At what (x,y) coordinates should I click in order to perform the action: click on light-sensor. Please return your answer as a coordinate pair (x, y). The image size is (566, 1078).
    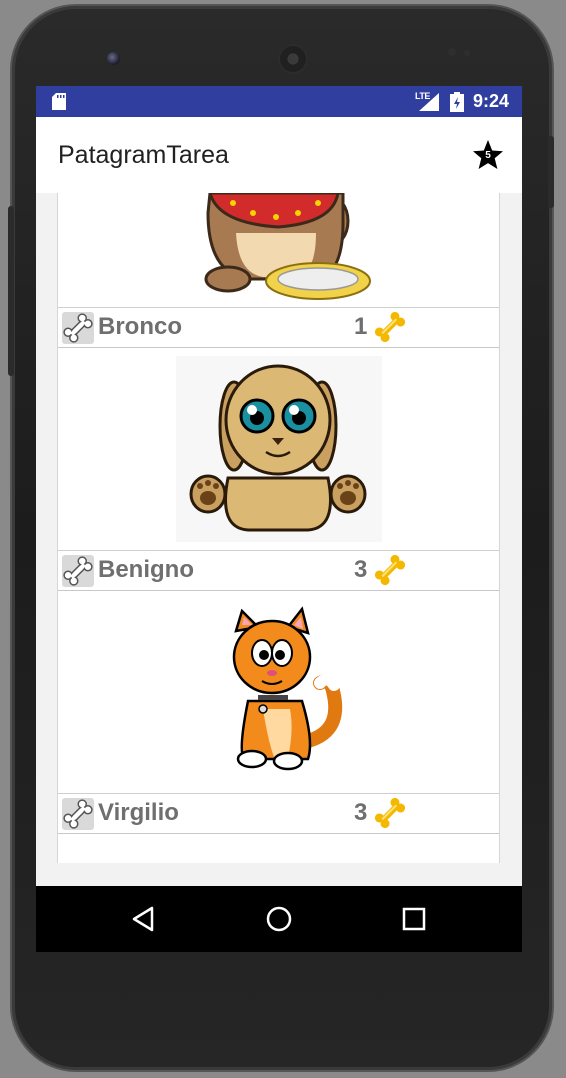
    Looking at the image, I should click on (467, 53).